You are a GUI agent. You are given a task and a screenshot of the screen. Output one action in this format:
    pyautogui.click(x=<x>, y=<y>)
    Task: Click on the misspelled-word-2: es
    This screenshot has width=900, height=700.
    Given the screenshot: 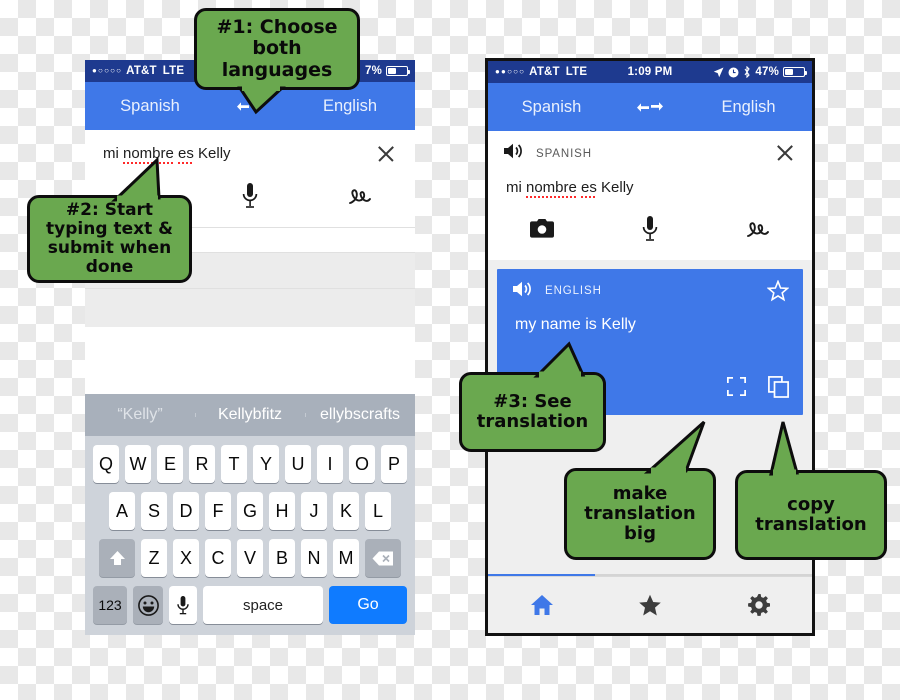 What is the action you would take?
    pyautogui.click(x=589, y=188)
    